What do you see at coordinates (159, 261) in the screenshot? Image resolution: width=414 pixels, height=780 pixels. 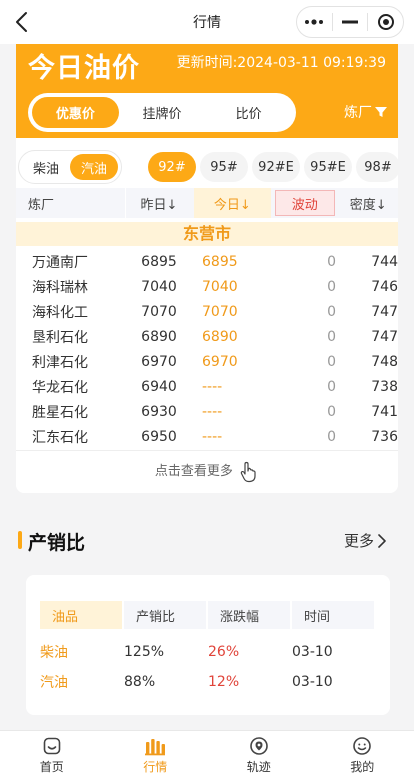 I see `yesterday-price: 6895` at bounding box center [159, 261].